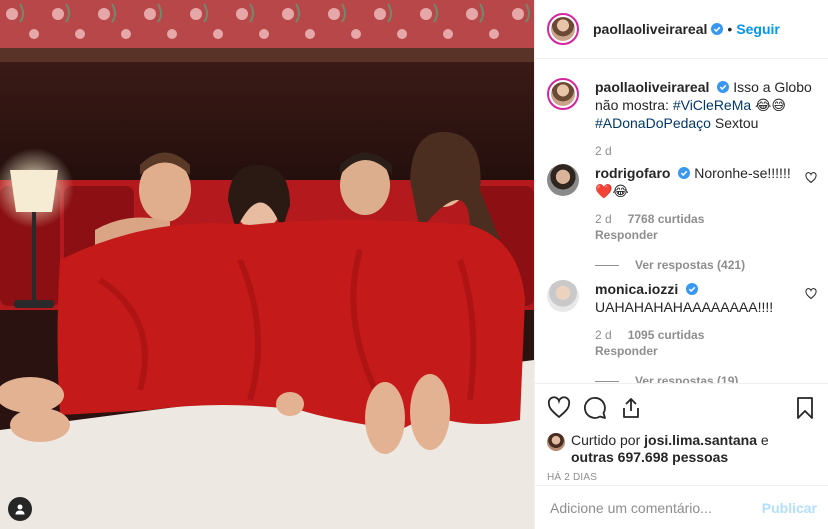 The height and width of the screenshot is (529, 828). What do you see at coordinates (769, 105) in the screenshot?
I see `caption-emoji: 😂😅` at bounding box center [769, 105].